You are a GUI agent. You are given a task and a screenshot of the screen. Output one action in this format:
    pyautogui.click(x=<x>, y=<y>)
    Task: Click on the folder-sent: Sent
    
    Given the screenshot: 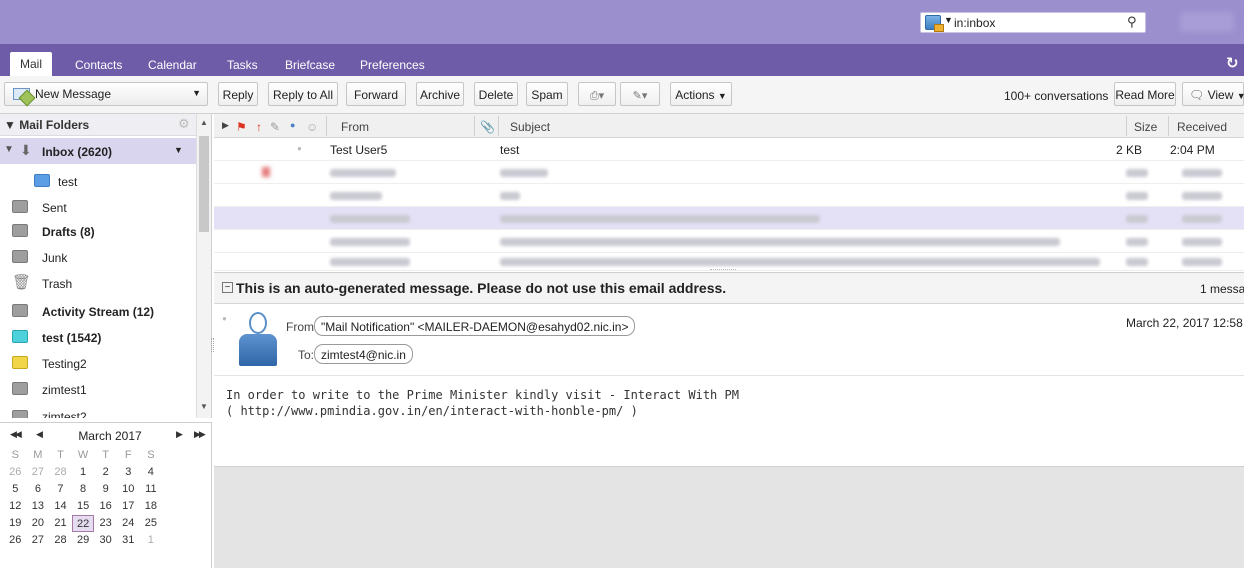 What is the action you would take?
    pyautogui.click(x=98, y=207)
    